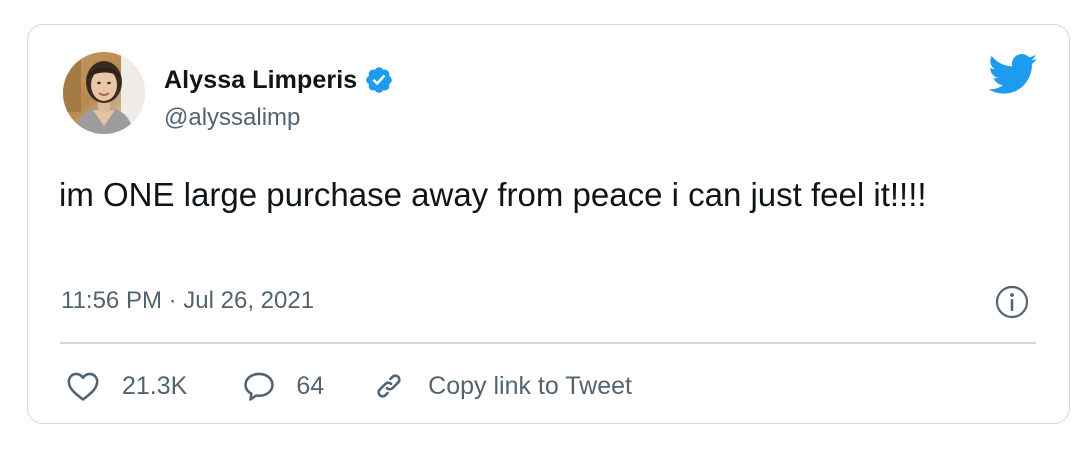 Image resolution: width=1091 pixels, height=451 pixels. I want to click on reply-count: 64, so click(310, 385).